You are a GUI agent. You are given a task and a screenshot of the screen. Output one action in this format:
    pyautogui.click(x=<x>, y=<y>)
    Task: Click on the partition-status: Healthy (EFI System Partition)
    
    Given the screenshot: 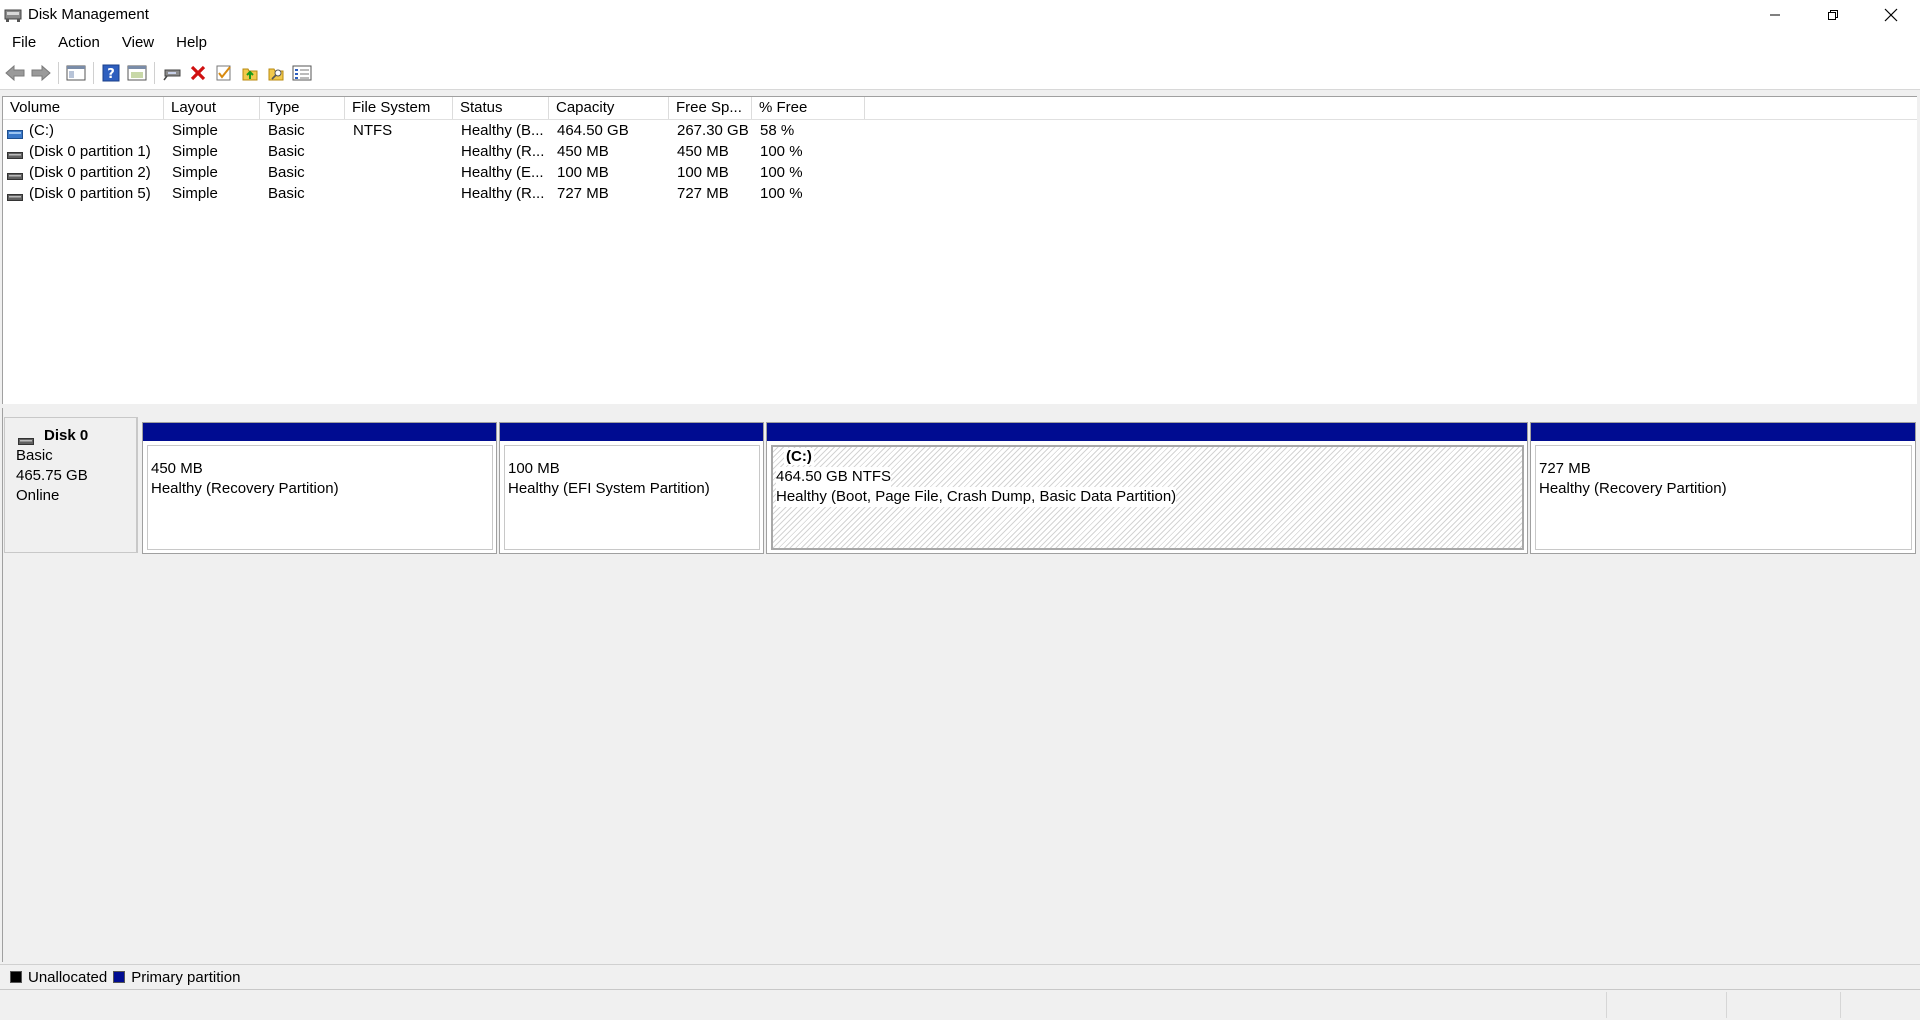 What is the action you would take?
    pyautogui.click(x=609, y=488)
    